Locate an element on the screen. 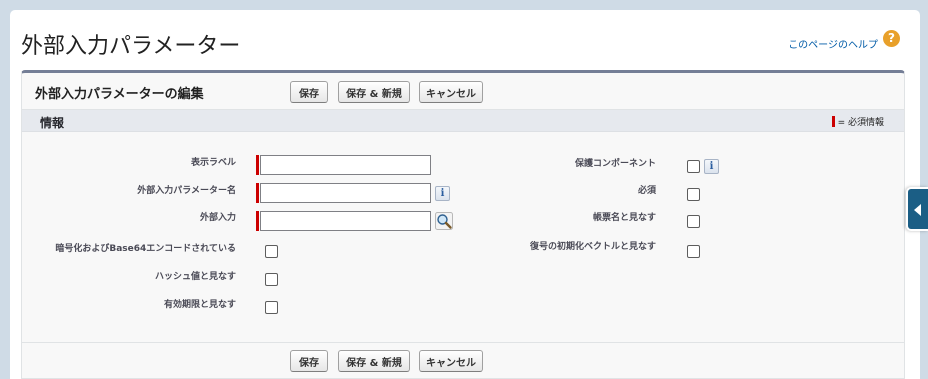 The width and height of the screenshot is (928, 379). bottom-button-row: 保存 保存 & 新規 キャンセル is located at coordinates (463, 360).